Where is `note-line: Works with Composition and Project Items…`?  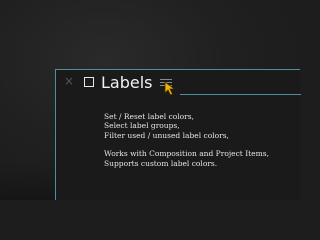 note-line: Works with Composition and Project Items… is located at coordinates (186, 154).